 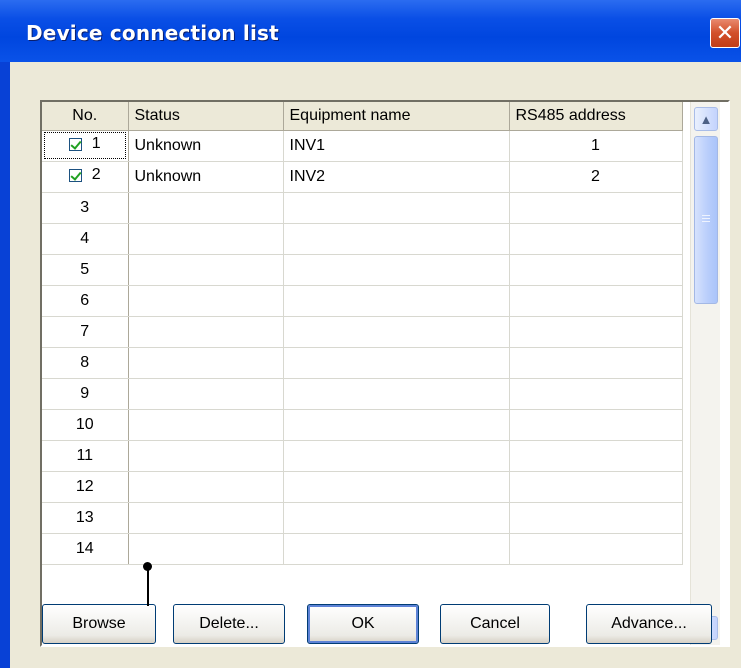 I want to click on table-row: 9, so click(x=362, y=394).